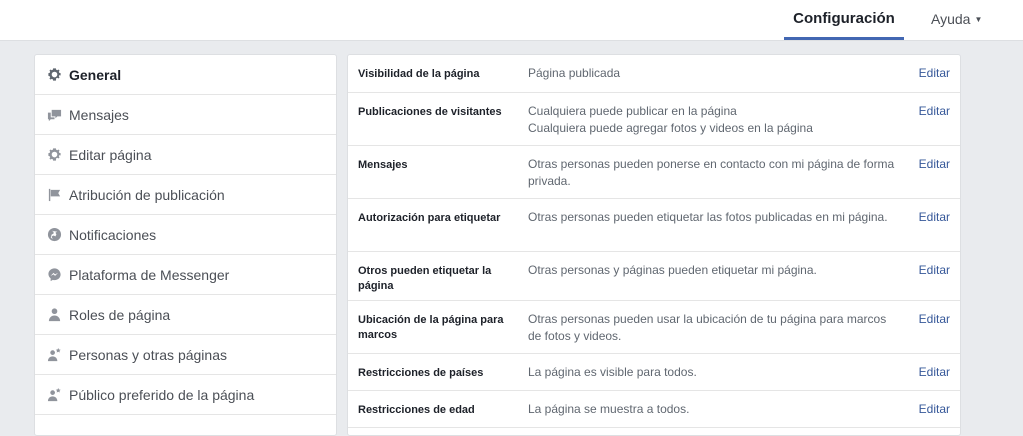 Image resolution: width=1023 pixels, height=436 pixels. Describe the element at coordinates (609, 409) in the screenshot. I see `row-value-line: La página se muestra a todos.` at that location.